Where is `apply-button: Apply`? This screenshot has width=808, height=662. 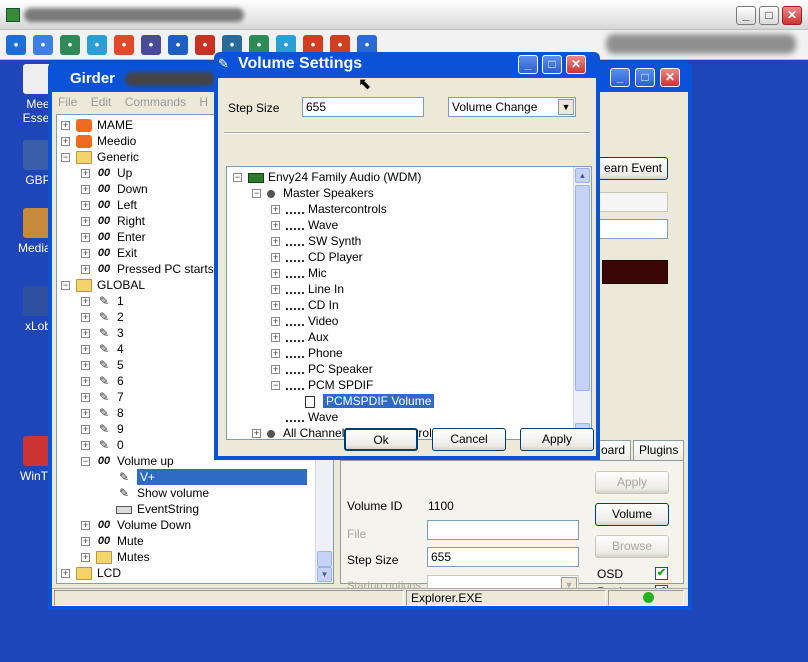 apply-button: Apply is located at coordinates (632, 482).